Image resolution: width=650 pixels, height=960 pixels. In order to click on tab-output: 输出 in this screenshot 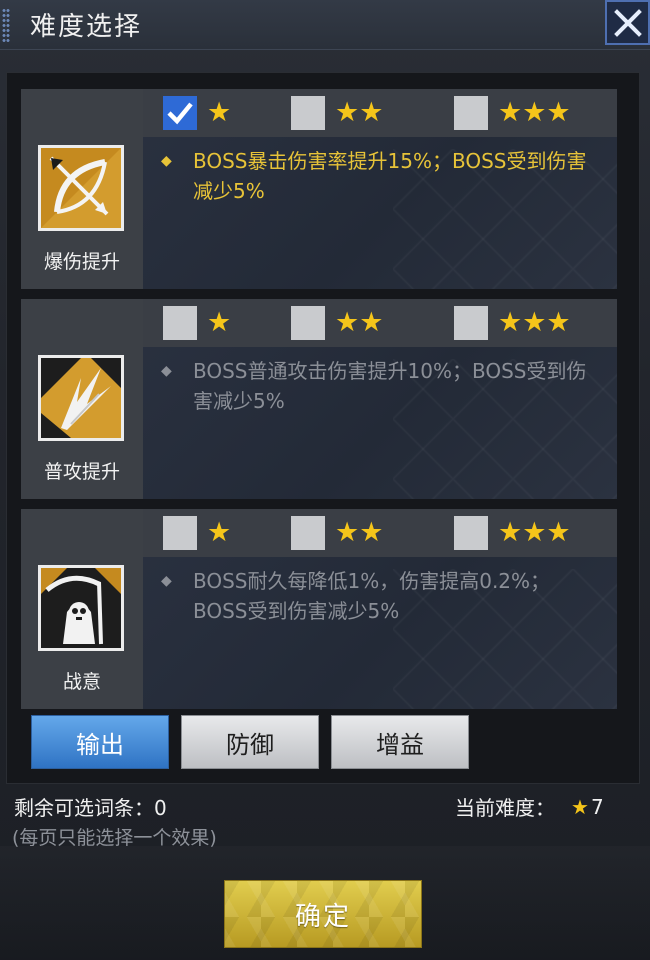, I will do `click(100, 742)`.